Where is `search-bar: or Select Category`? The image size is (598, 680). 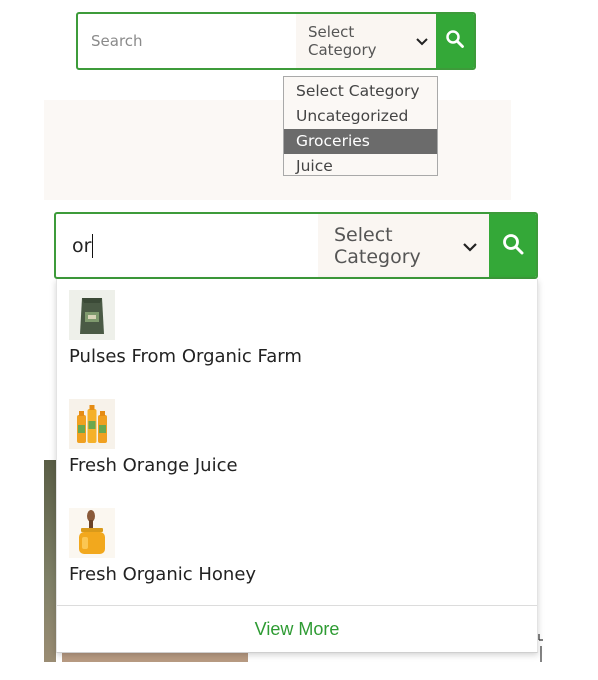
search-bar: or Select Category is located at coordinates (296, 245).